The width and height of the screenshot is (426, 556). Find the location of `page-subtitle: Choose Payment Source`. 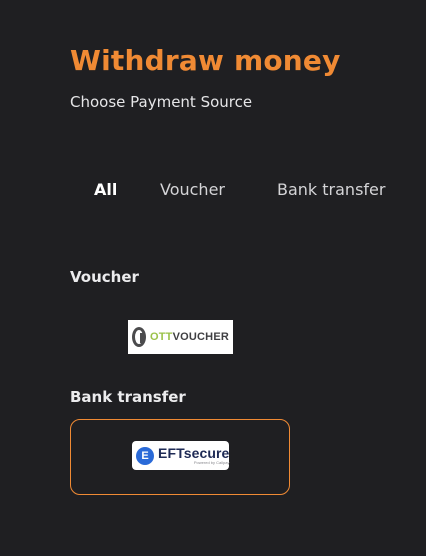

page-subtitle: Choose Payment Source is located at coordinates (161, 102).